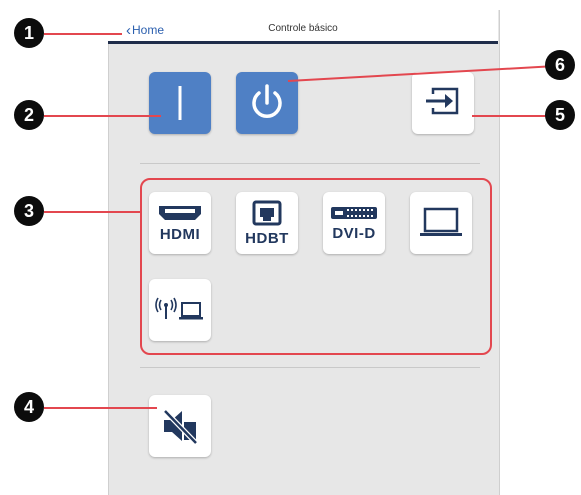  What do you see at coordinates (560, 115) in the screenshot?
I see `callout-5: 5` at bounding box center [560, 115].